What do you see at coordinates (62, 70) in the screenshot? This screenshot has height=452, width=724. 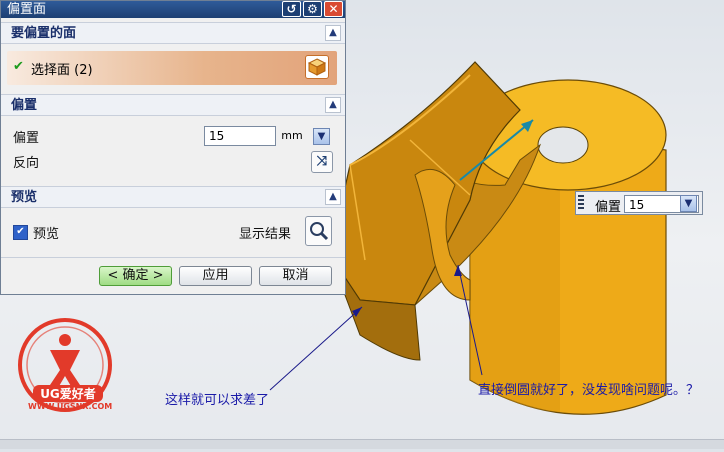 I see `select-face-label: 选择面 (2)` at bounding box center [62, 70].